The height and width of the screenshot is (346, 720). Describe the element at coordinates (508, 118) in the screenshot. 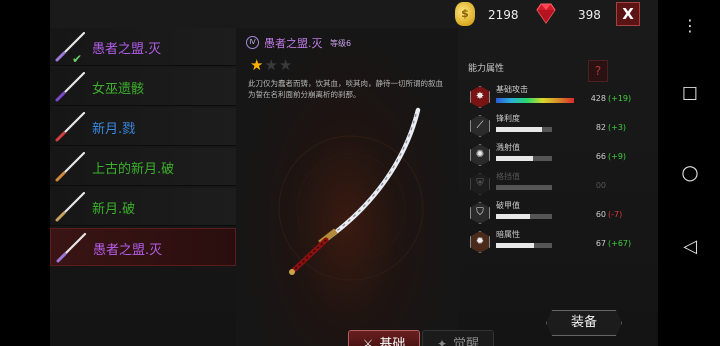

I see `stat-name: 锋利度` at that location.